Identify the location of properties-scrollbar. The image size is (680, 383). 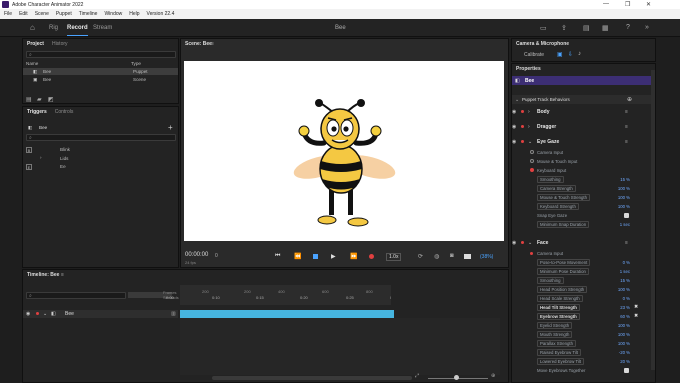
(653, 220).